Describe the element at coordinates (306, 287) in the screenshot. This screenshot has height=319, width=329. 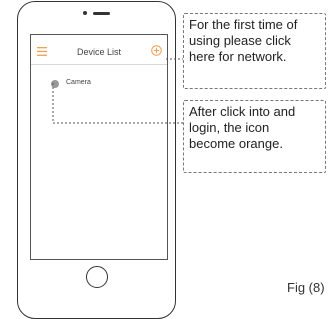
I see `figure-label: Fig (8)` at that location.